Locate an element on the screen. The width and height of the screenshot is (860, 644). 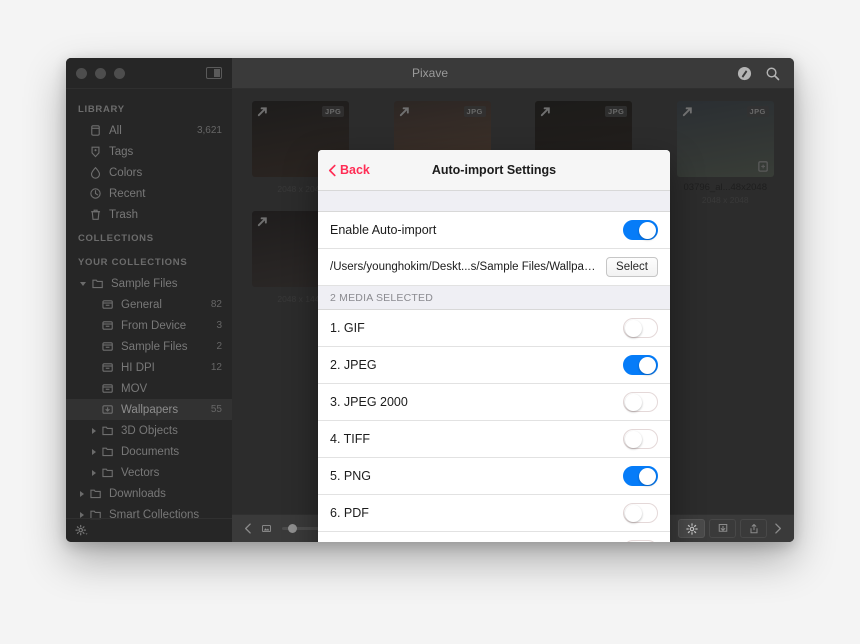
sidebar-item-wallpapers: Wallpapers 55 is located at coordinates (149, 409).